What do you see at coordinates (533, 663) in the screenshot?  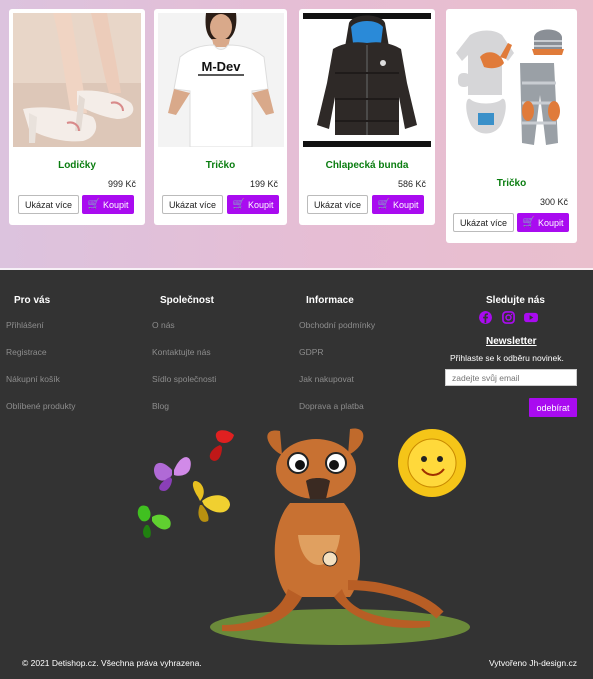 I see `made-by-link: Vytvořeno Jh-design.cz` at bounding box center [533, 663].